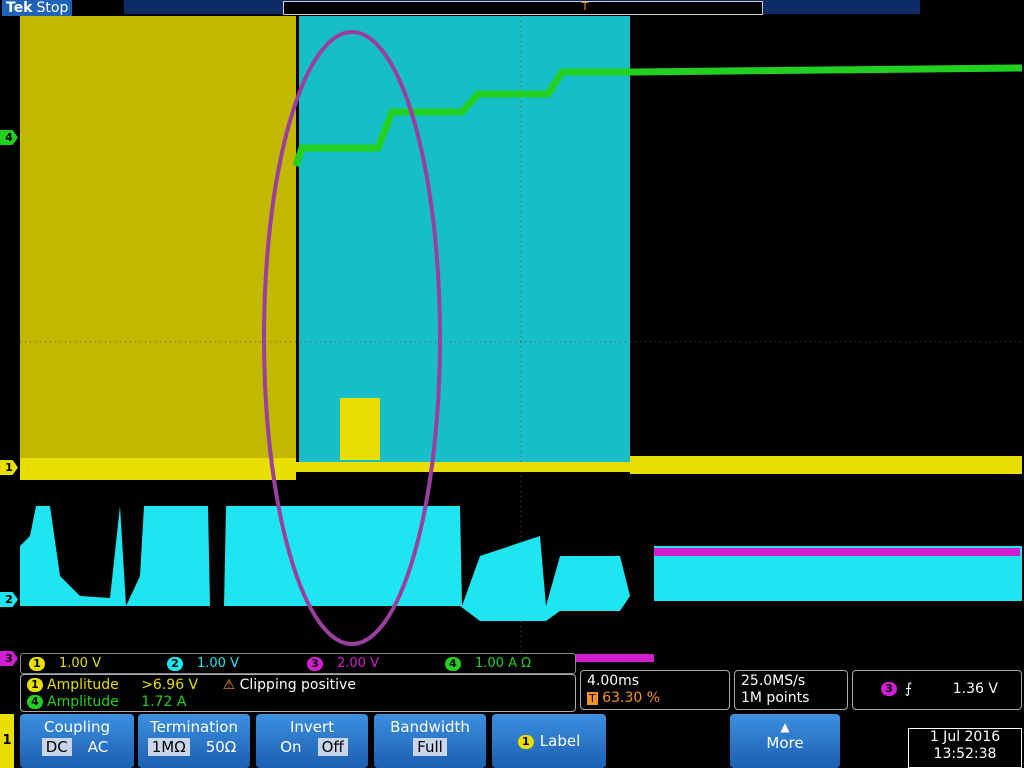 The image size is (1024, 768). What do you see at coordinates (168, 747) in the screenshot?
I see `termination-1mohm: 1MΩ` at bounding box center [168, 747].